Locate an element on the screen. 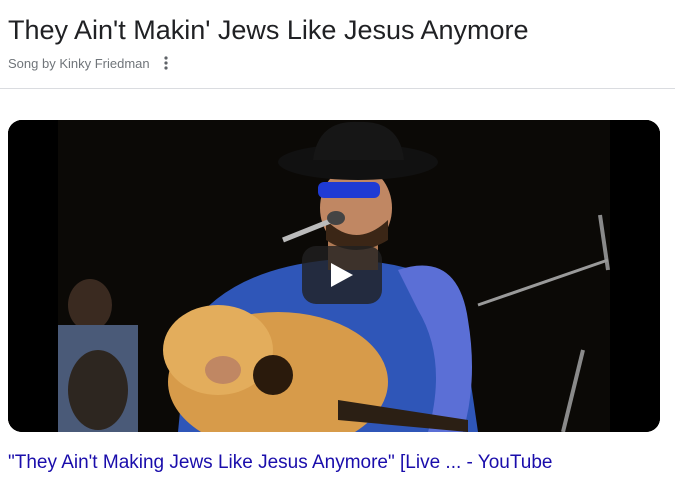 This screenshot has height=479, width=675. play-button is located at coordinates (342, 275).